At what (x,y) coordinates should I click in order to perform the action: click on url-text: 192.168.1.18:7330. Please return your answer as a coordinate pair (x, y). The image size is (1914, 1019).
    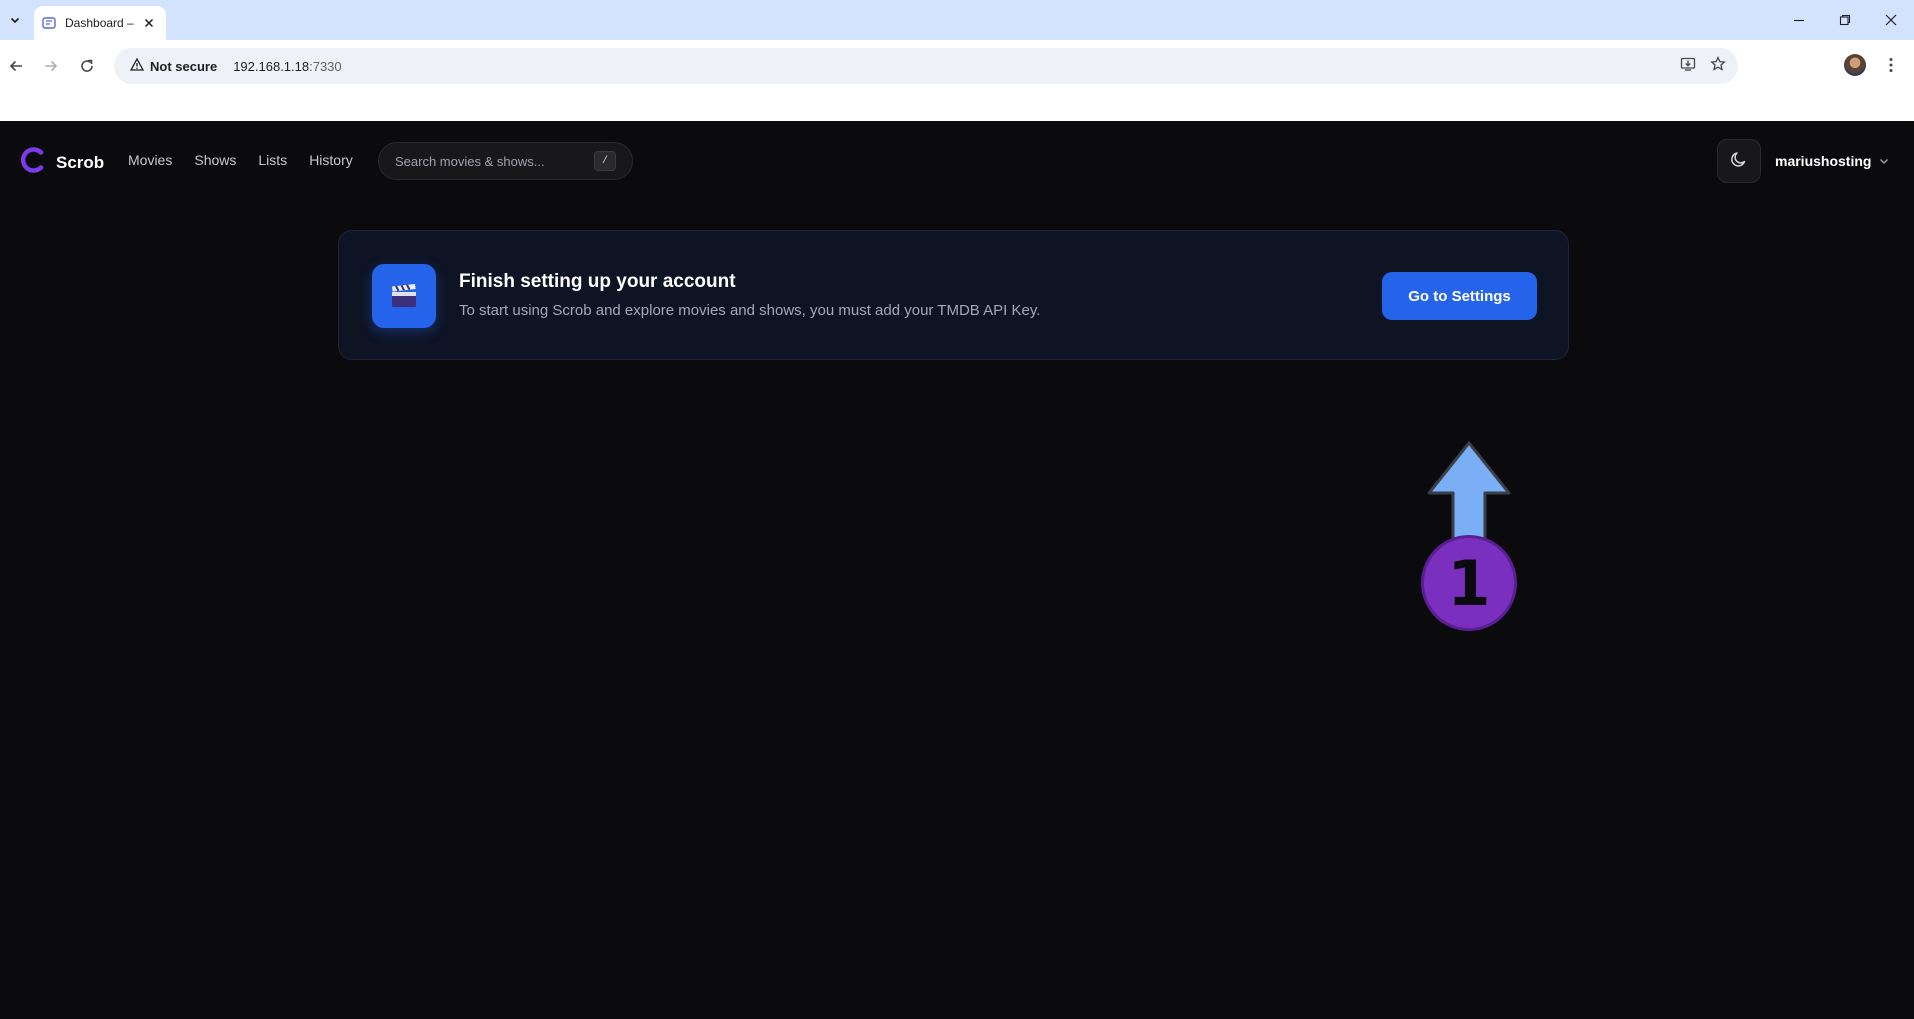
    Looking at the image, I should click on (287, 66).